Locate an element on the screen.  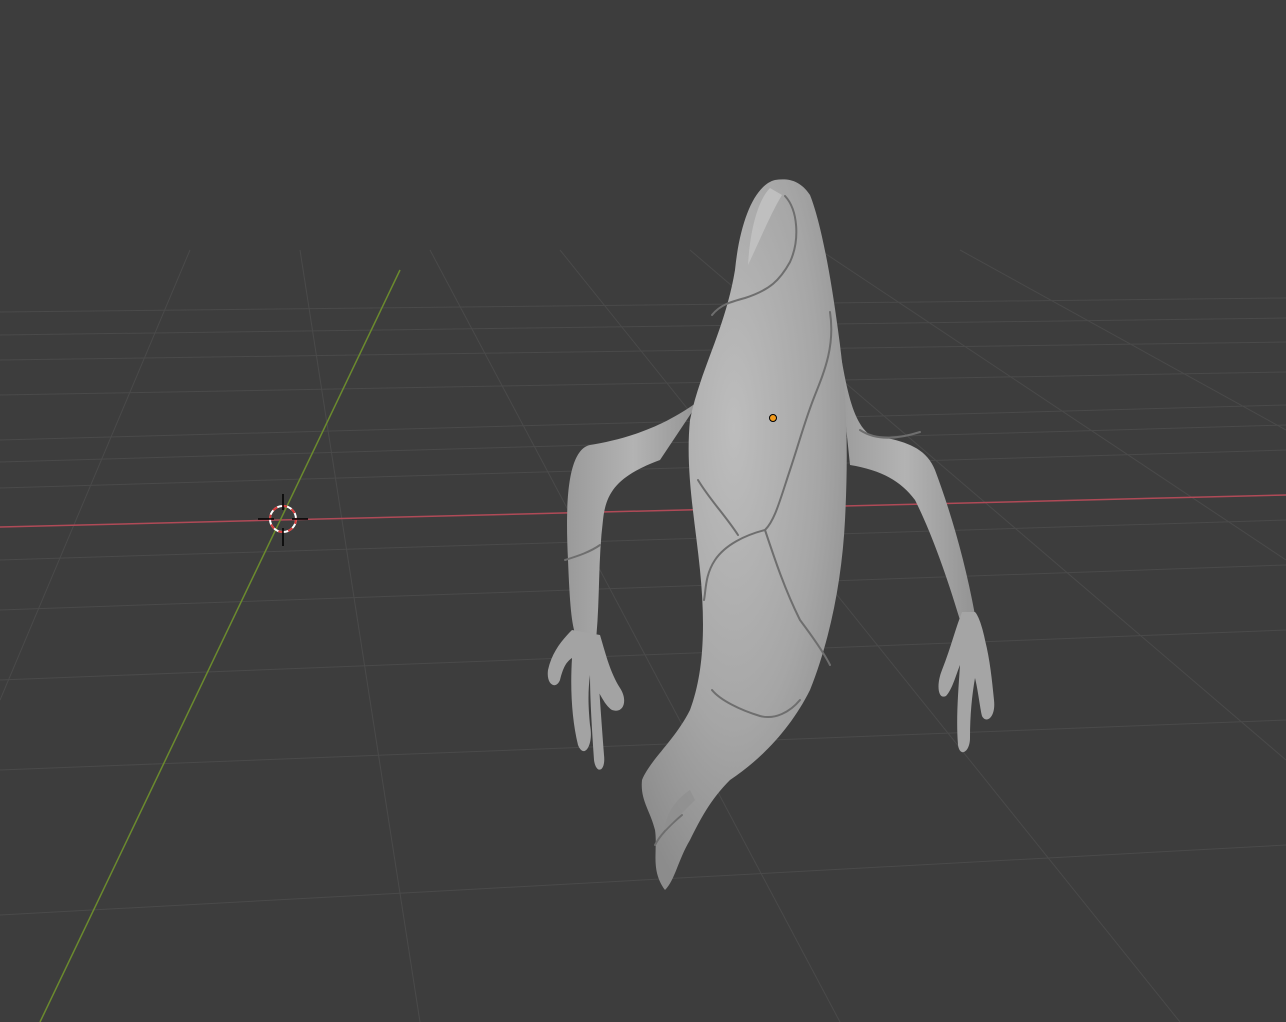
x-axis-line is located at coordinates (643, 511).